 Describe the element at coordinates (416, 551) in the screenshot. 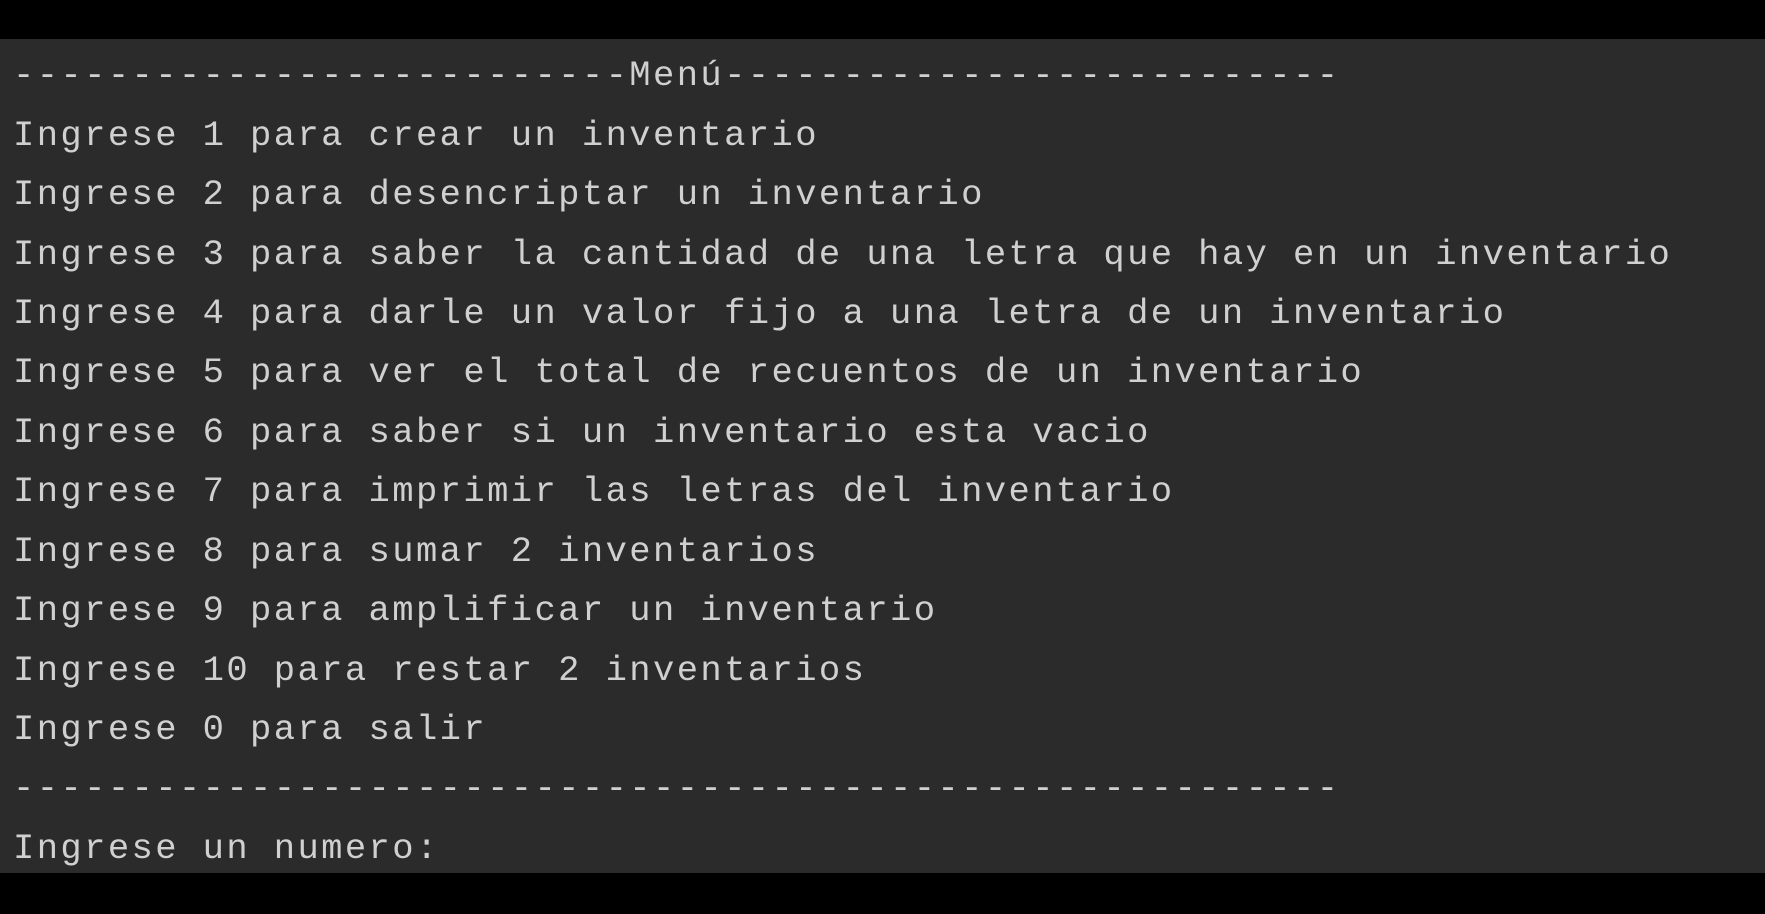

I see `menu-option-8: Ingrese 8 para sumar 2 inventarios` at that location.